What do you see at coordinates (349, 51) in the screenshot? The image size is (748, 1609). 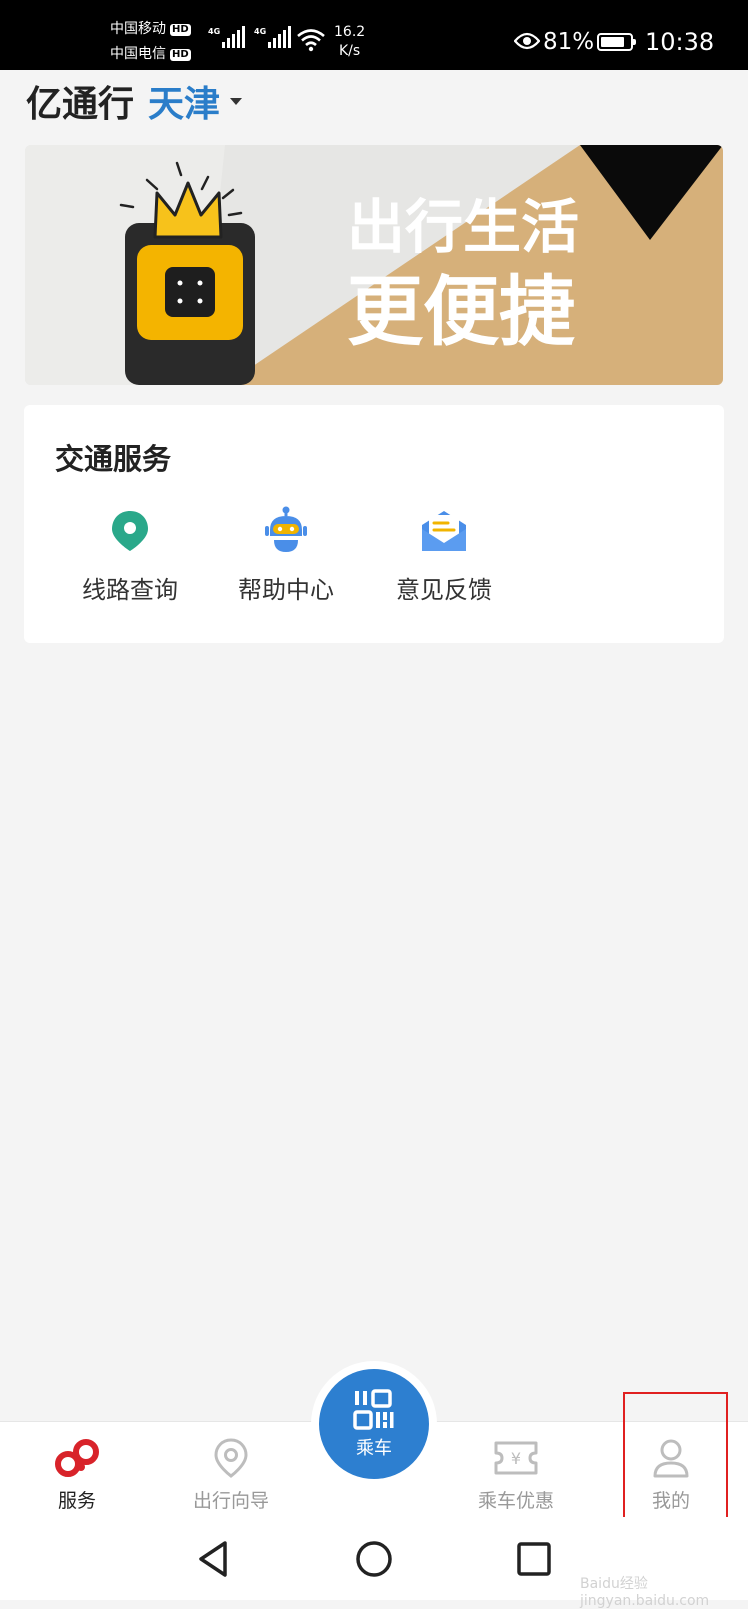 I see `speed-unit: K/s` at bounding box center [349, 51].